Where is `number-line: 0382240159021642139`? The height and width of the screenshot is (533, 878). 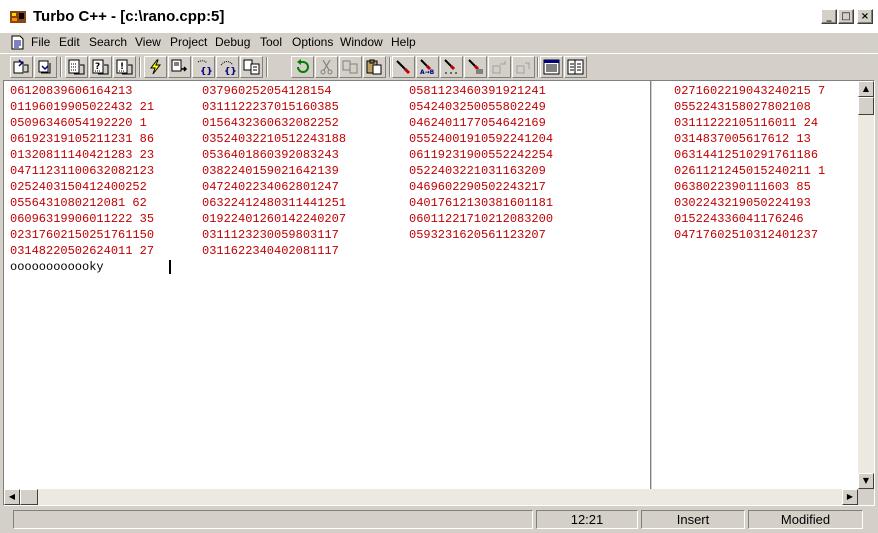
number-line: 0382240159021642139 is located at coordinates (270, 171).